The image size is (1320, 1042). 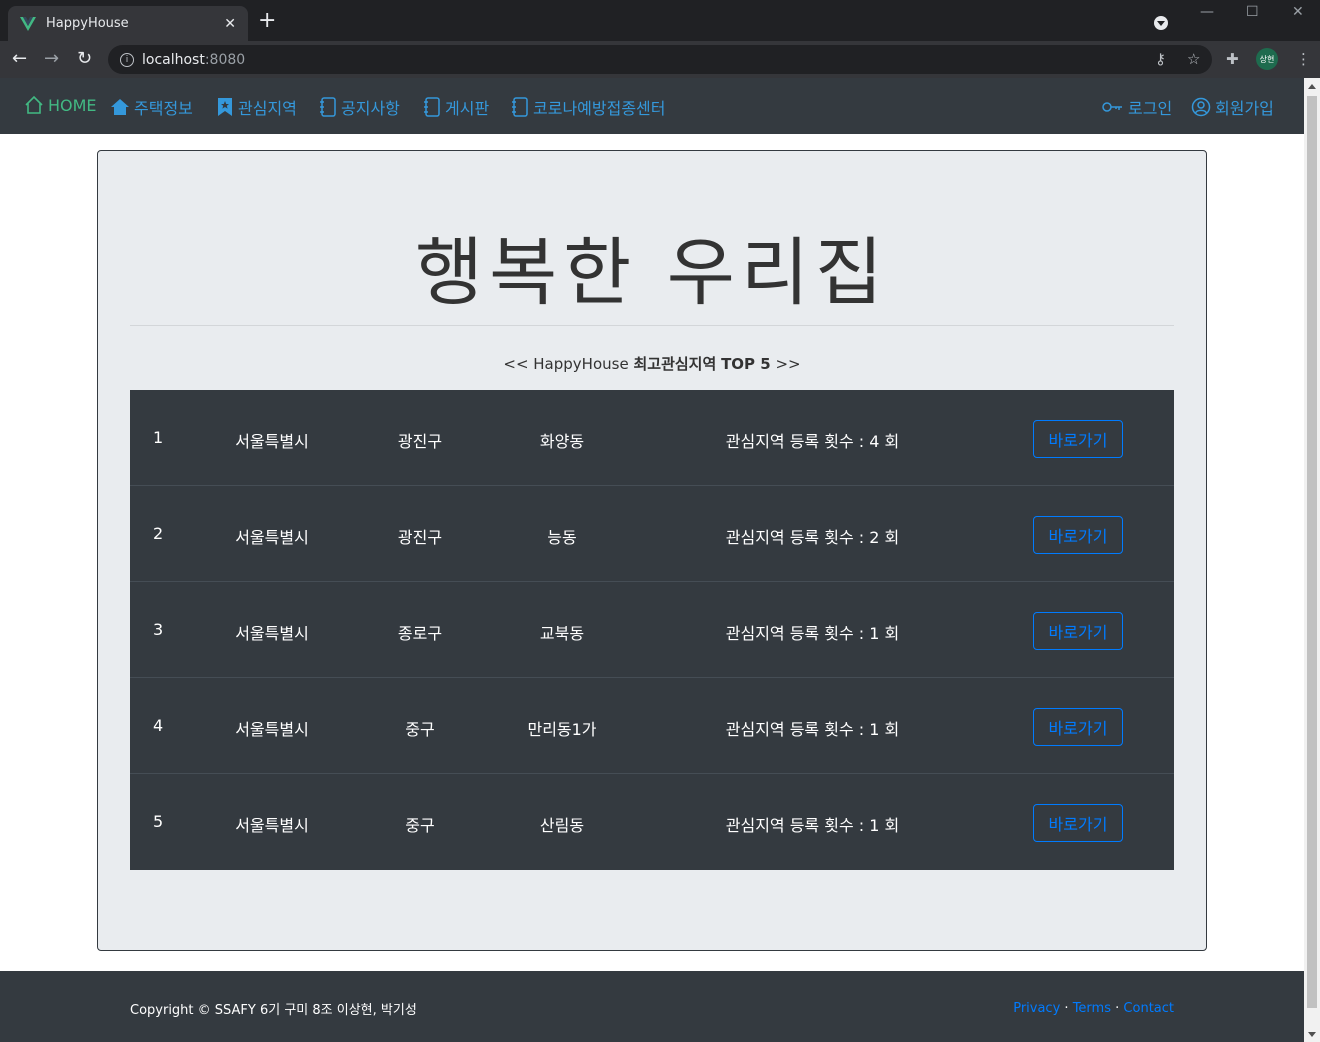 I want to click on minimize-icon: —, so click(x=1207, y=12).